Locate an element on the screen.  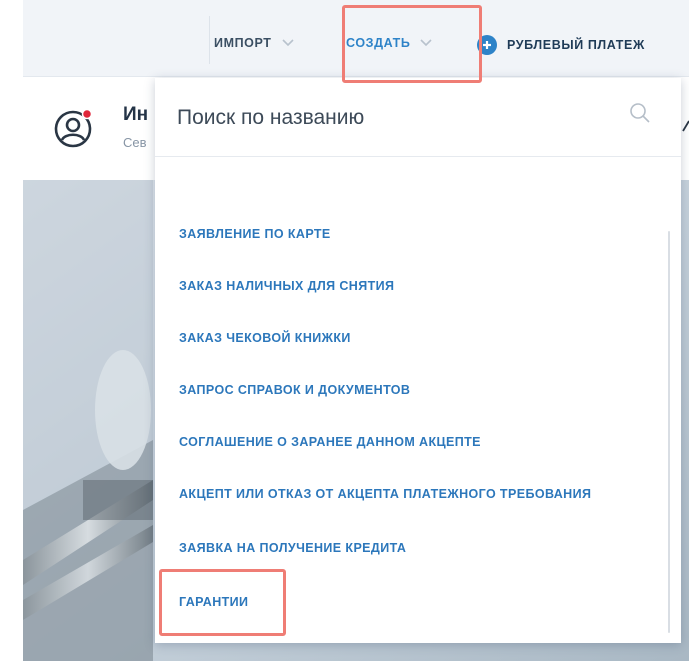
chevron-down-icon is located at coordinates (287, 43).